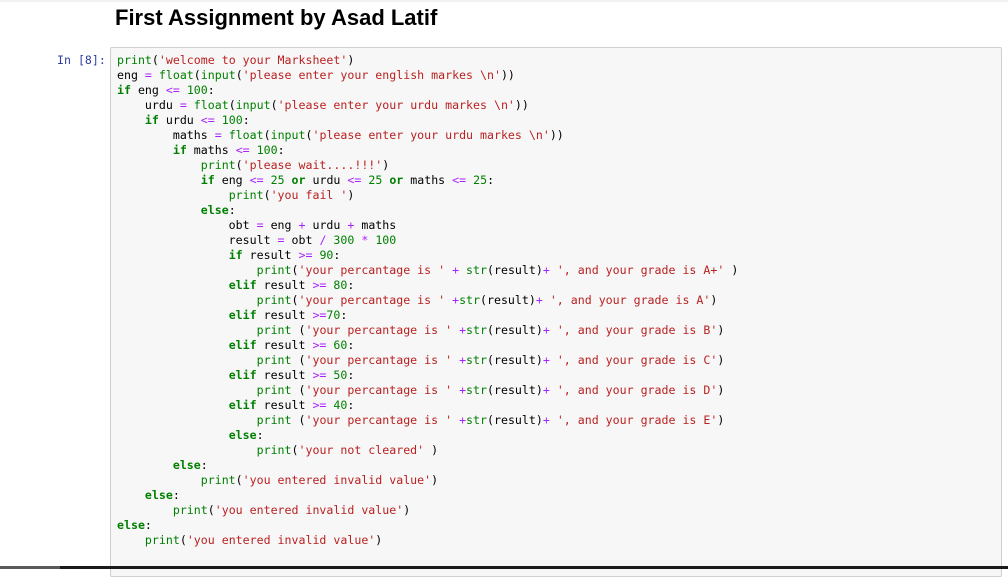  Describe the element at coordinates (427, 405) in the screenshot. I see `code-line: elif result >= 40:` at that location.